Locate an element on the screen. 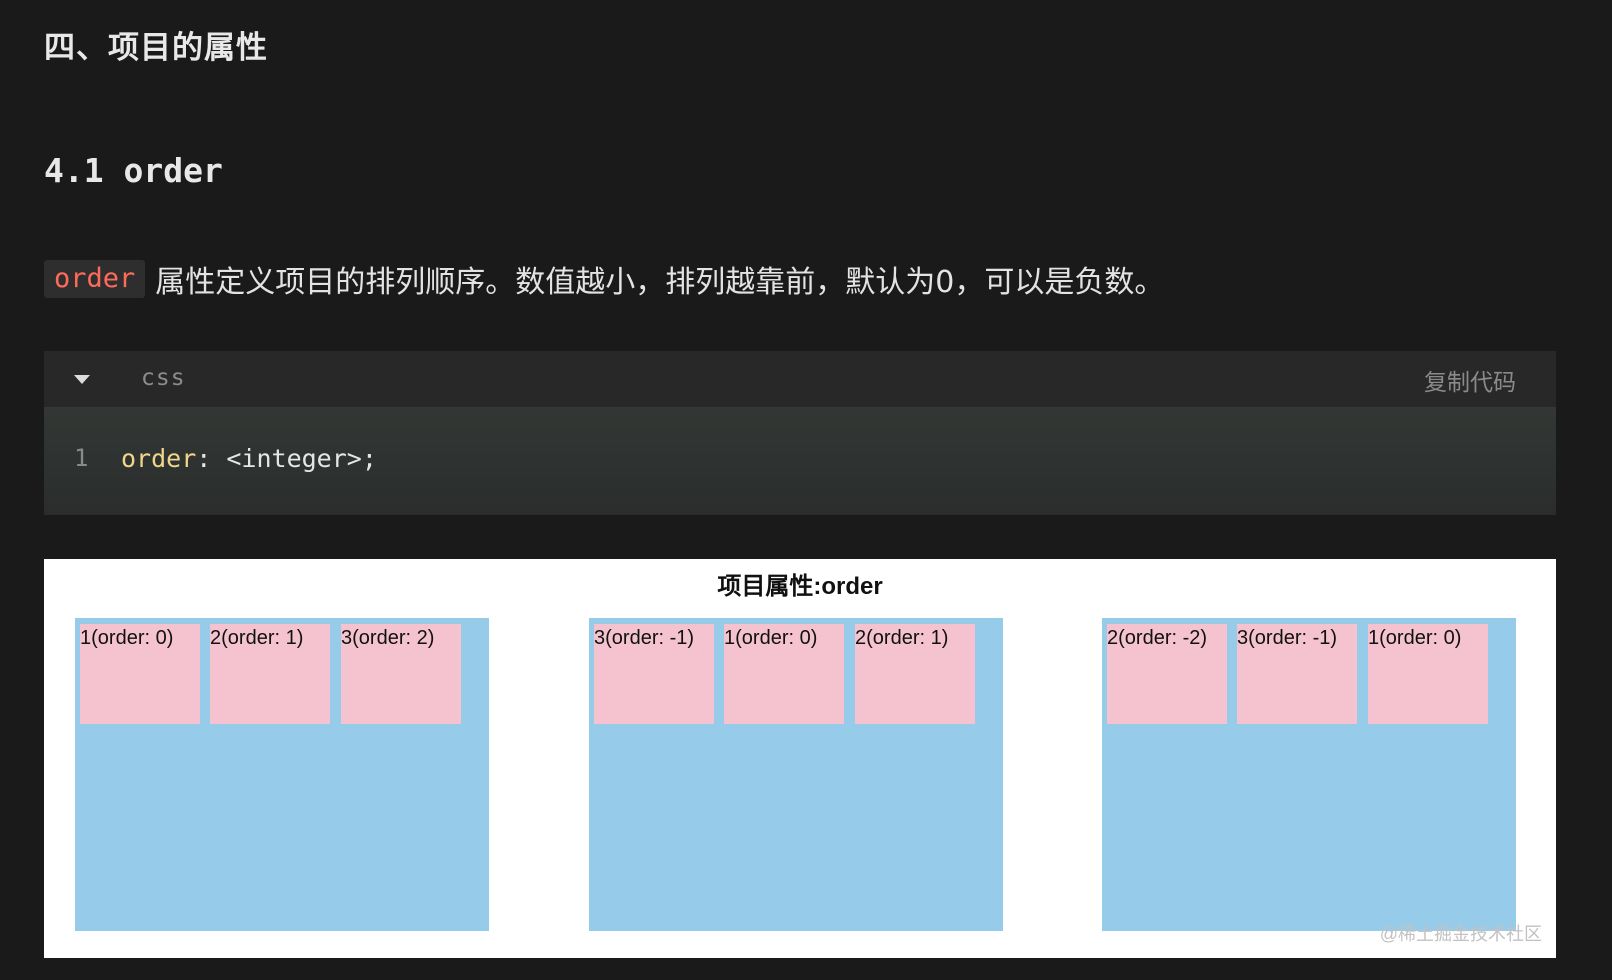  watermark: @稀土掘金技术社区 is located at coordinates (1460, 934).